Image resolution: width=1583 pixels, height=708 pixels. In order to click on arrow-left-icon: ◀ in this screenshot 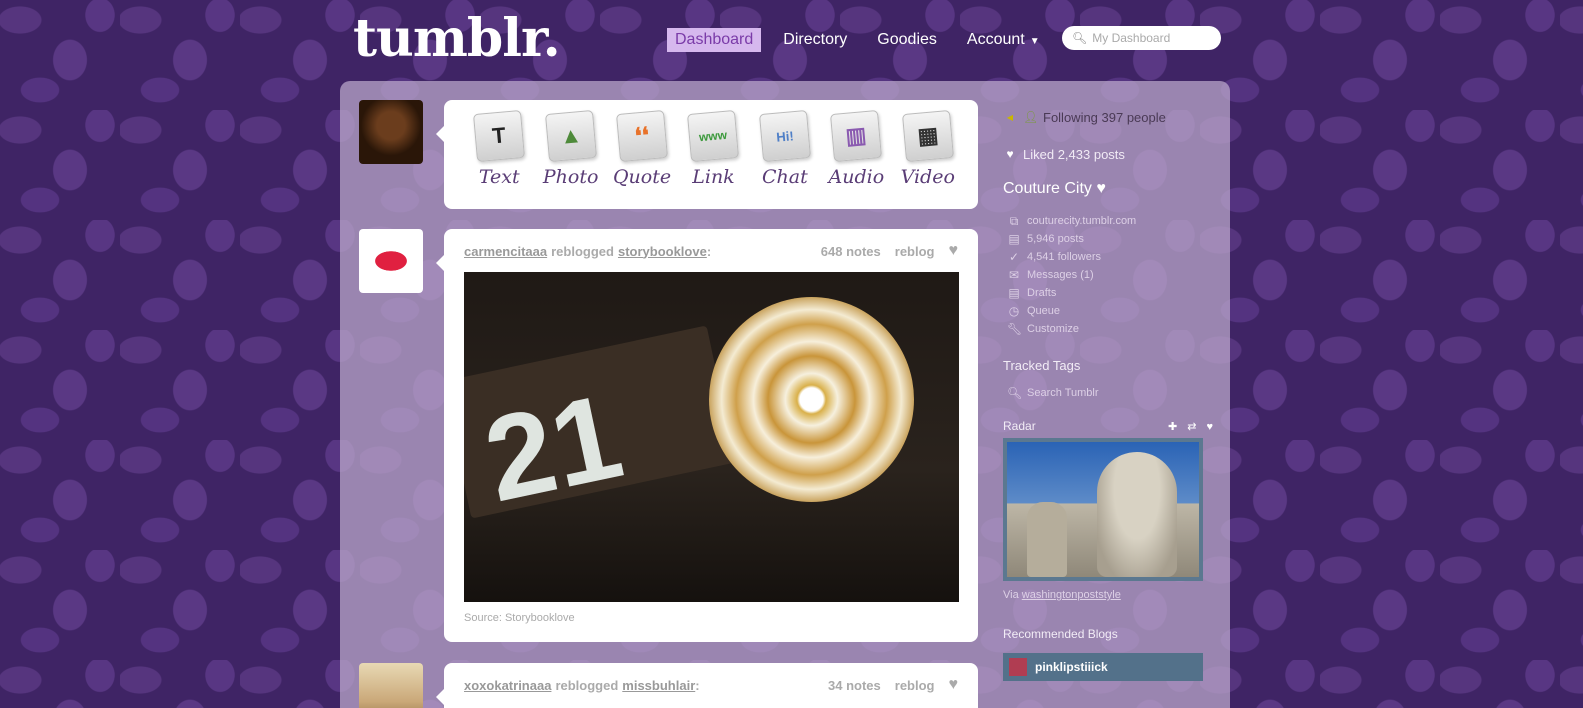, I will do `click(1010, 117)`.